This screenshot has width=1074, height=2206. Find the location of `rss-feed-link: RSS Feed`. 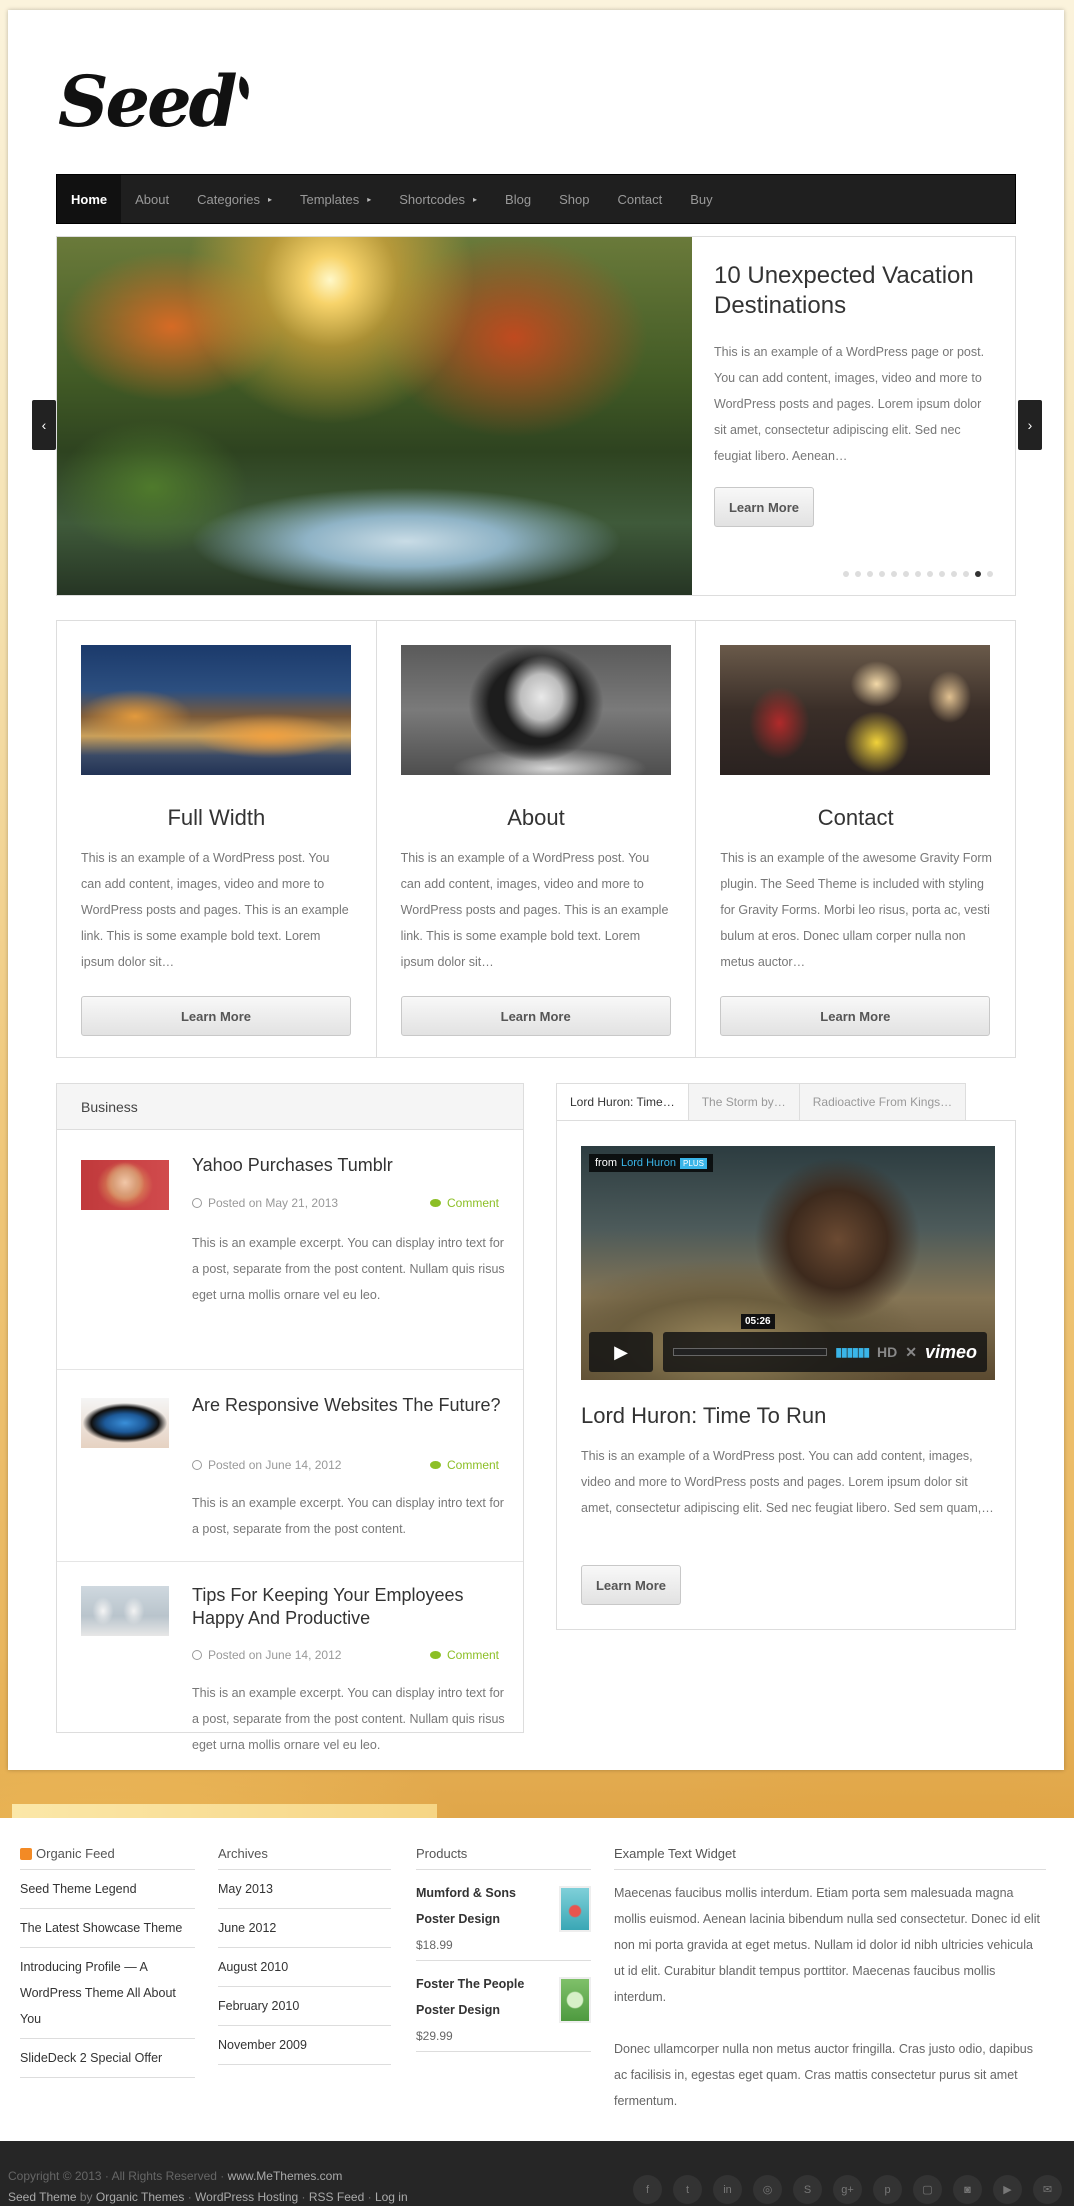

rss-feed-link: RSS Feed is located at coordinates (336, 2197).